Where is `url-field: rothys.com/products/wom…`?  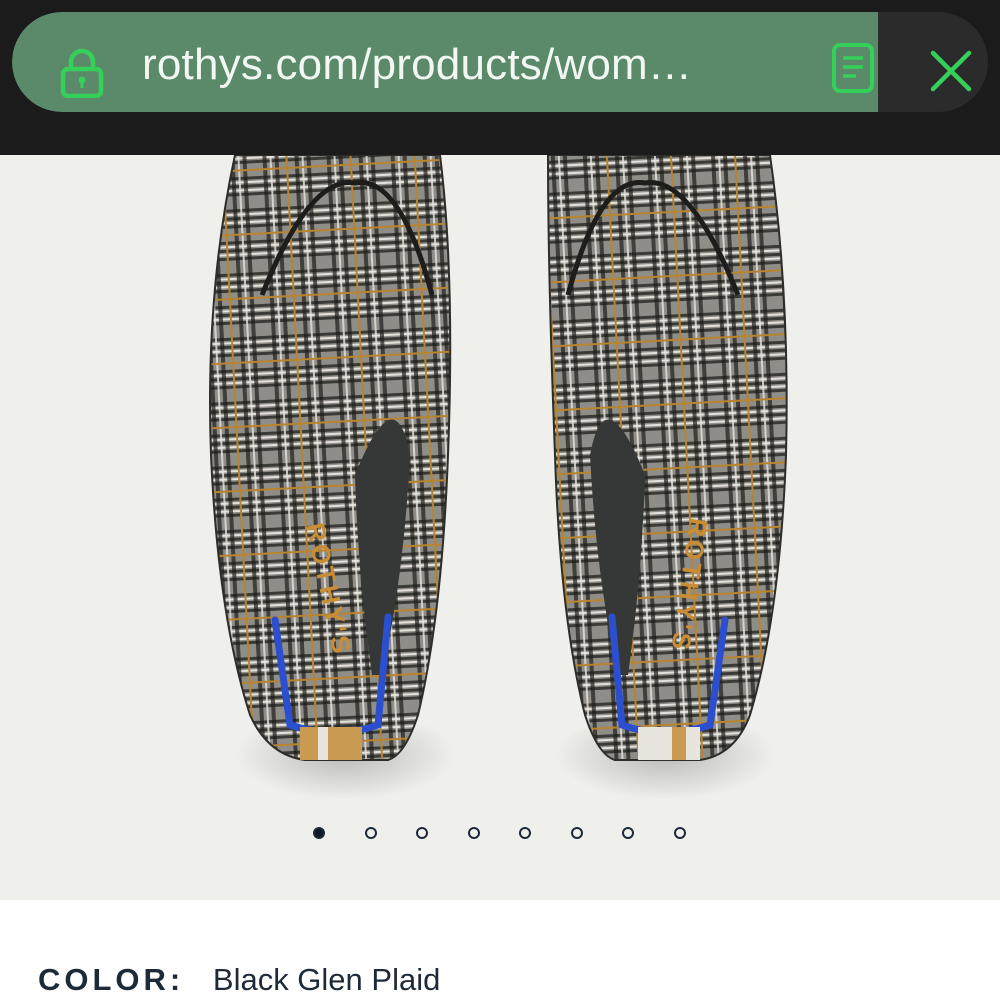
url-field: rothys.com/products/wom… is located at coordinates (445, 62).